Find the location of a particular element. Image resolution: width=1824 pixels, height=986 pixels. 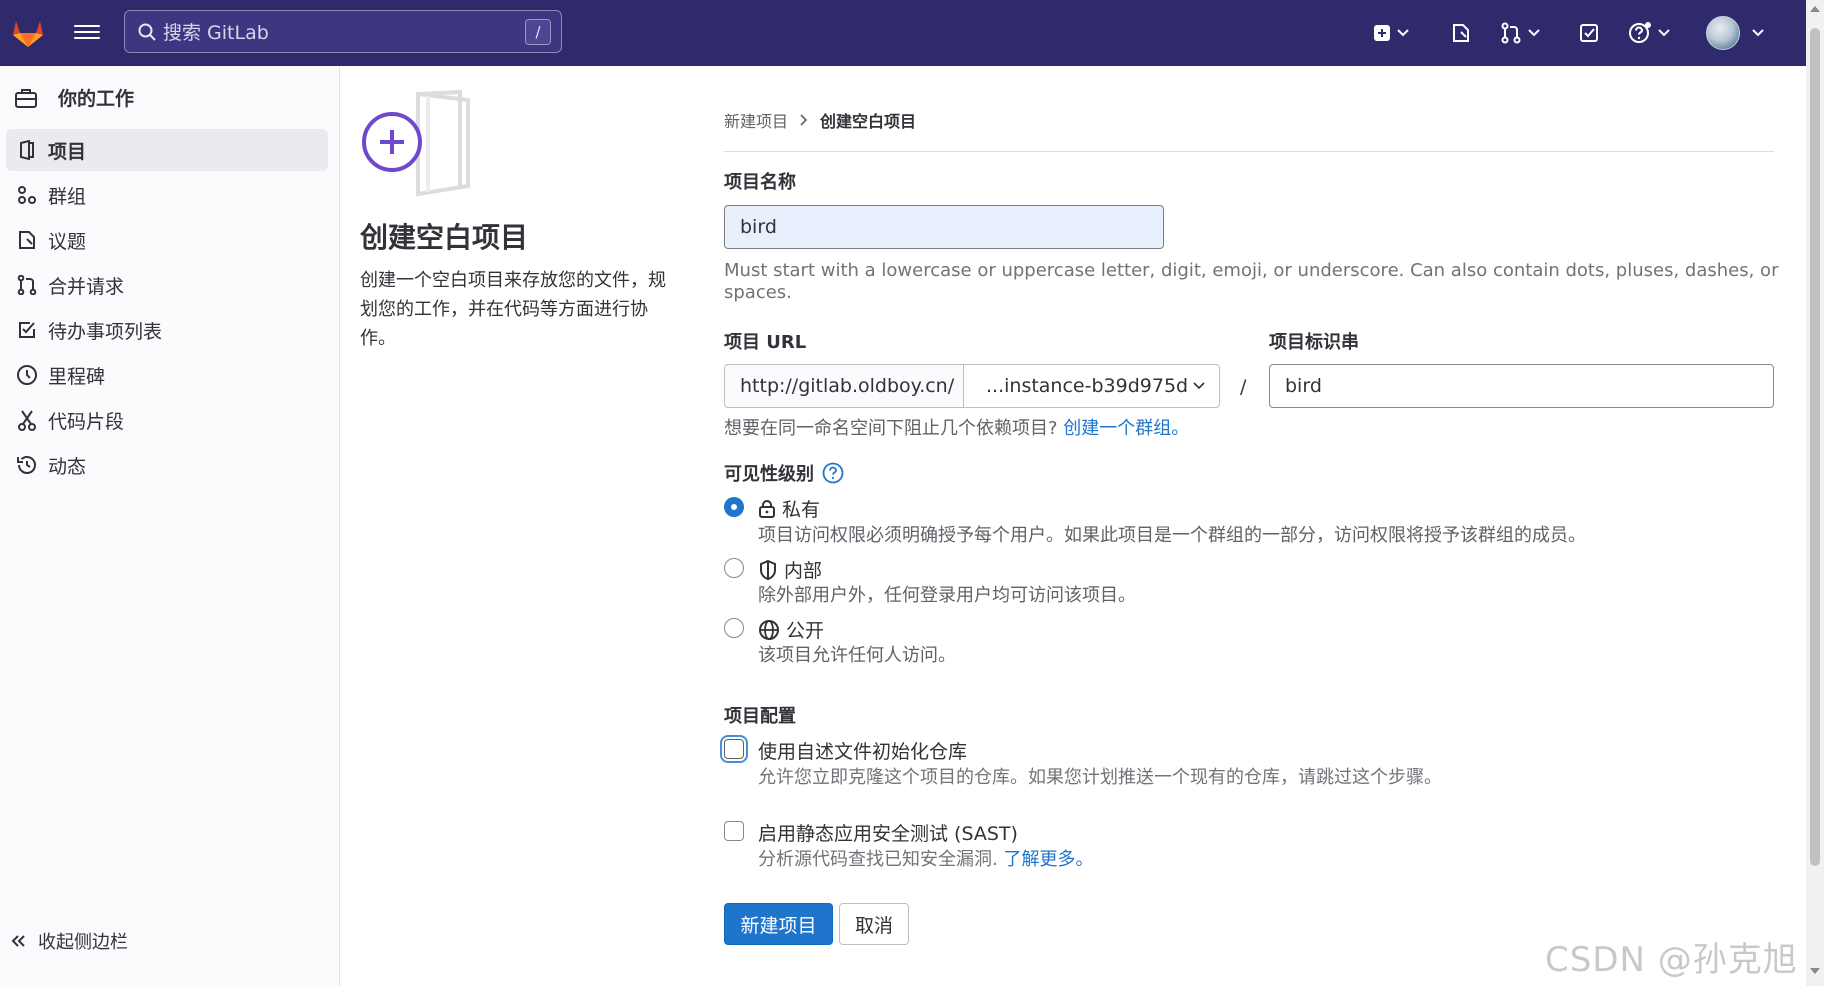

url-prefix-text: http://gitlab.oldboy.cn/ is located at coordinates (847, 386).